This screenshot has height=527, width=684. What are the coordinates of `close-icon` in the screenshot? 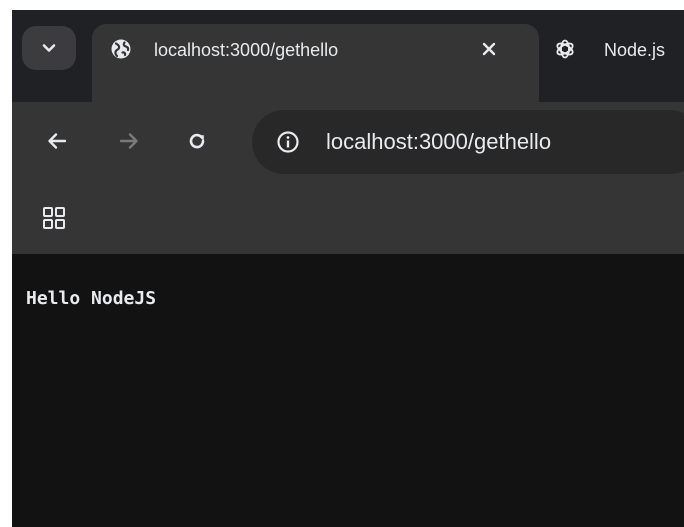 It's located at (489, 49).